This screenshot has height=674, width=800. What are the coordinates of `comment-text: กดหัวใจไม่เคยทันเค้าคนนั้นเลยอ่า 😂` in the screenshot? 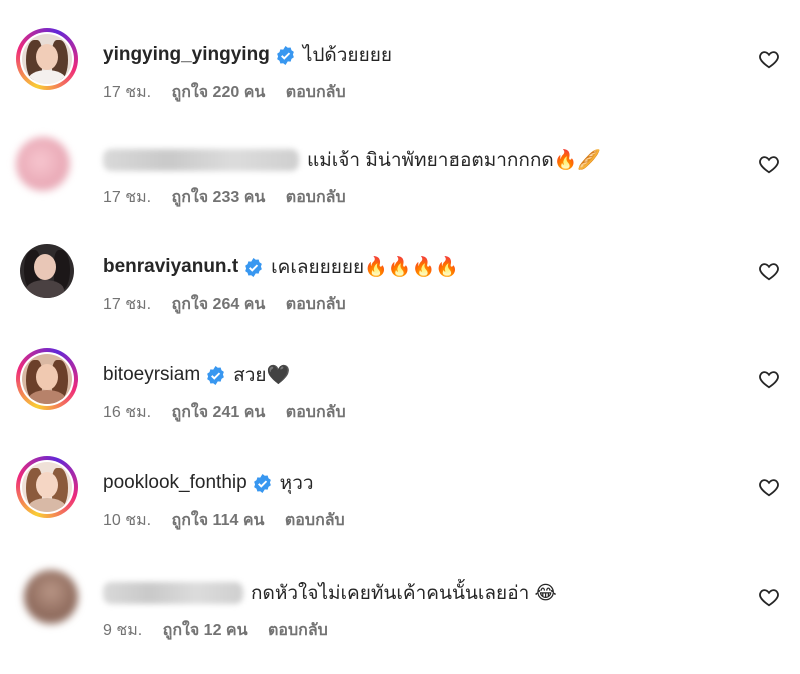 It's located at (404, 593).